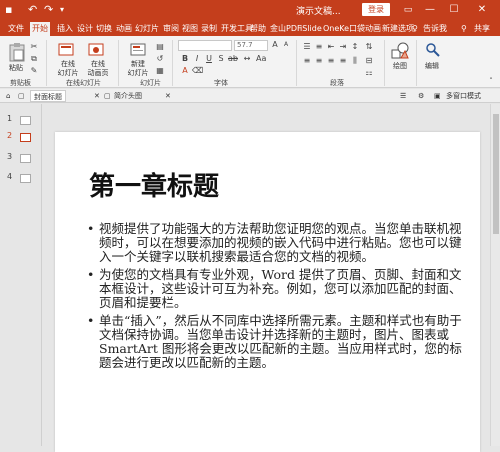 This screenshot has height=452, width=500. What do you see at coordinates (319, 47) in the screenshot?
I see `numbering-icon: ≡` at bounding box center [319, 47].